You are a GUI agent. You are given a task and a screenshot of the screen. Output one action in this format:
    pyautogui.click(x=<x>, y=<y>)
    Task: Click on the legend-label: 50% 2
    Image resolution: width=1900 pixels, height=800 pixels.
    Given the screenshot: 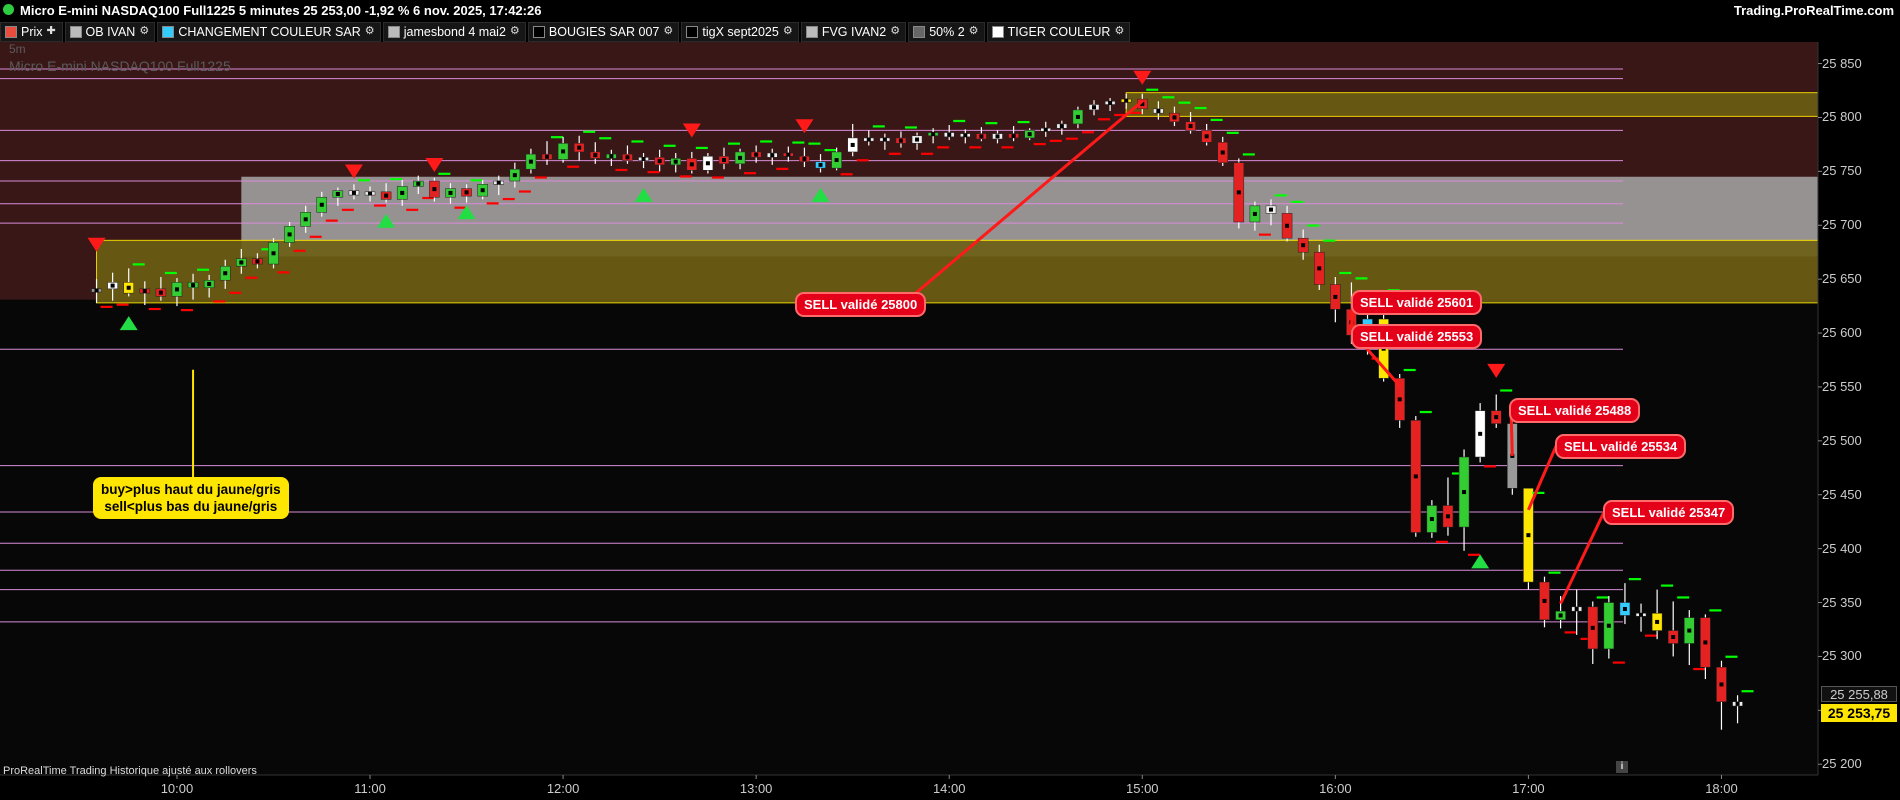 What is the action you would take?
    pyautogui.click(x=947, y=31)
    